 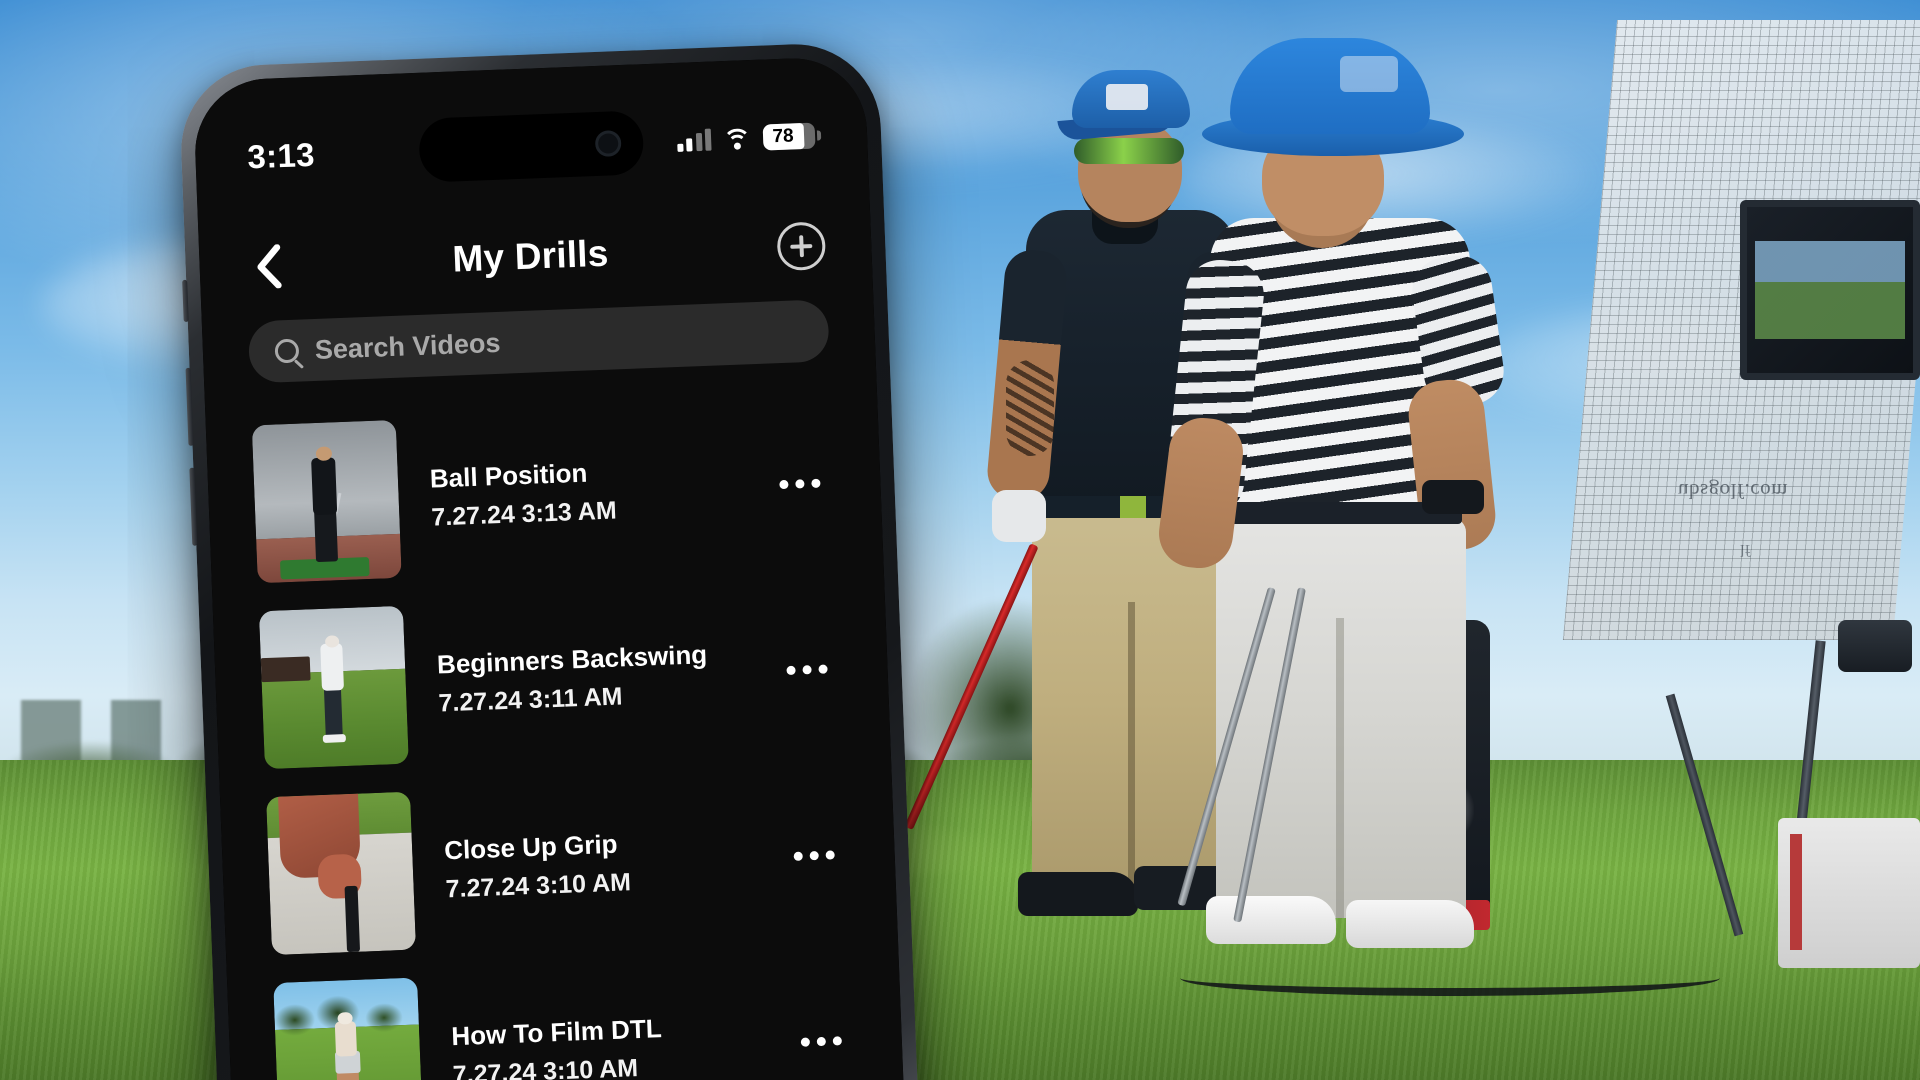 What do you see at coordinates (508, 475) in the screenshot?
I see `video-title: Ball Position` at bounding box center [508, 475].